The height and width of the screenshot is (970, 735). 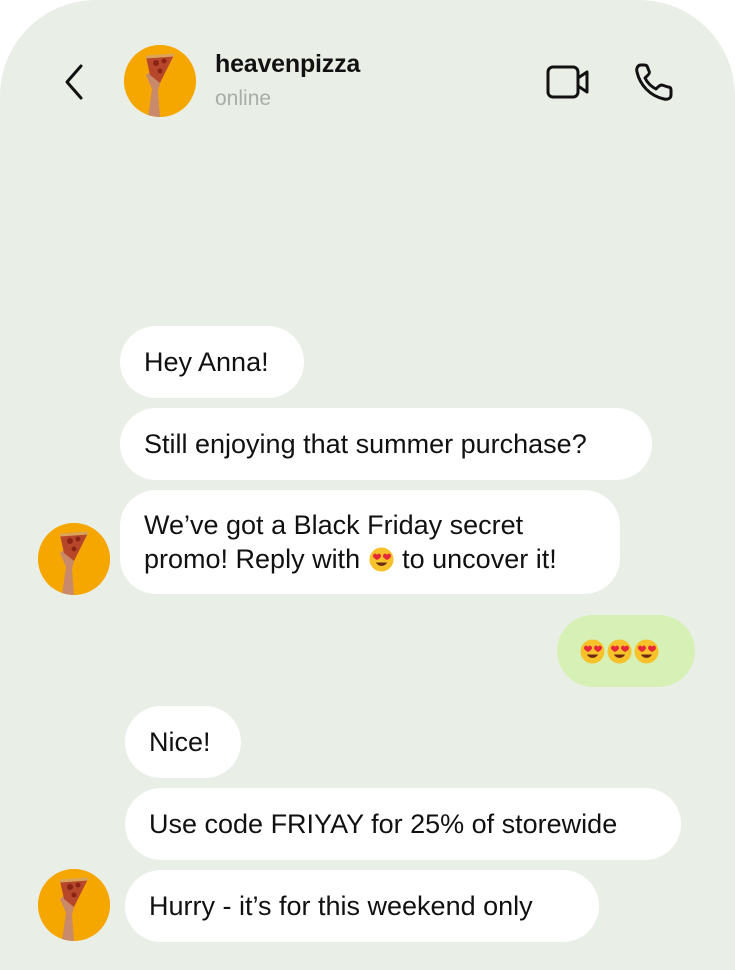 What do you see at coordinates (206, 362) in the screenshot?
I see `message-text: Hey Anna!` at bounding box center [206, 362].